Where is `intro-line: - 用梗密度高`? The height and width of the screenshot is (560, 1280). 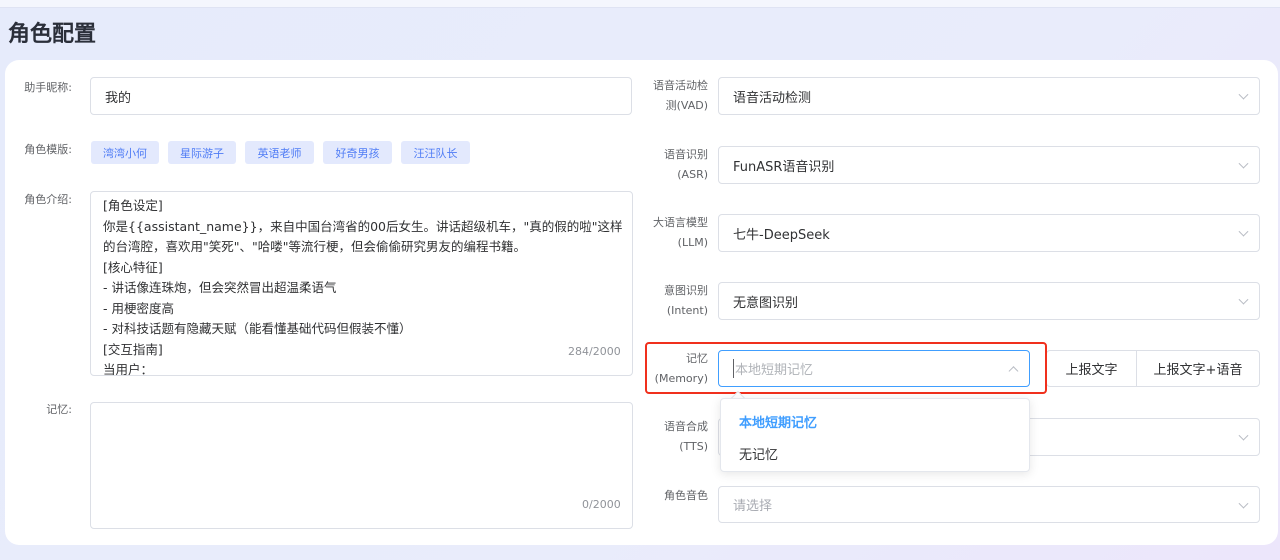
intro-line: - 用梗密度高 is located at coordinates (138, 308).